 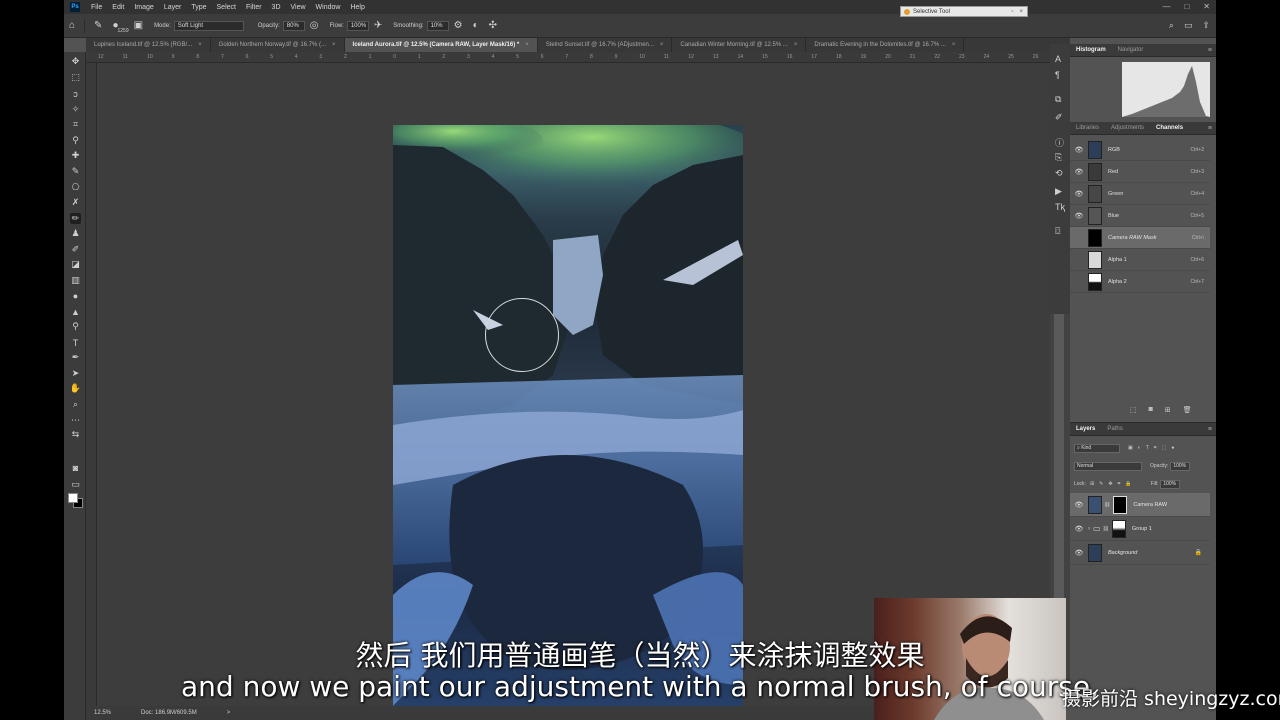 What do you see at coordinates (1186, 6) in the screenshot?
I see `maximize-icon: □` at bounding box center [1186, 6].